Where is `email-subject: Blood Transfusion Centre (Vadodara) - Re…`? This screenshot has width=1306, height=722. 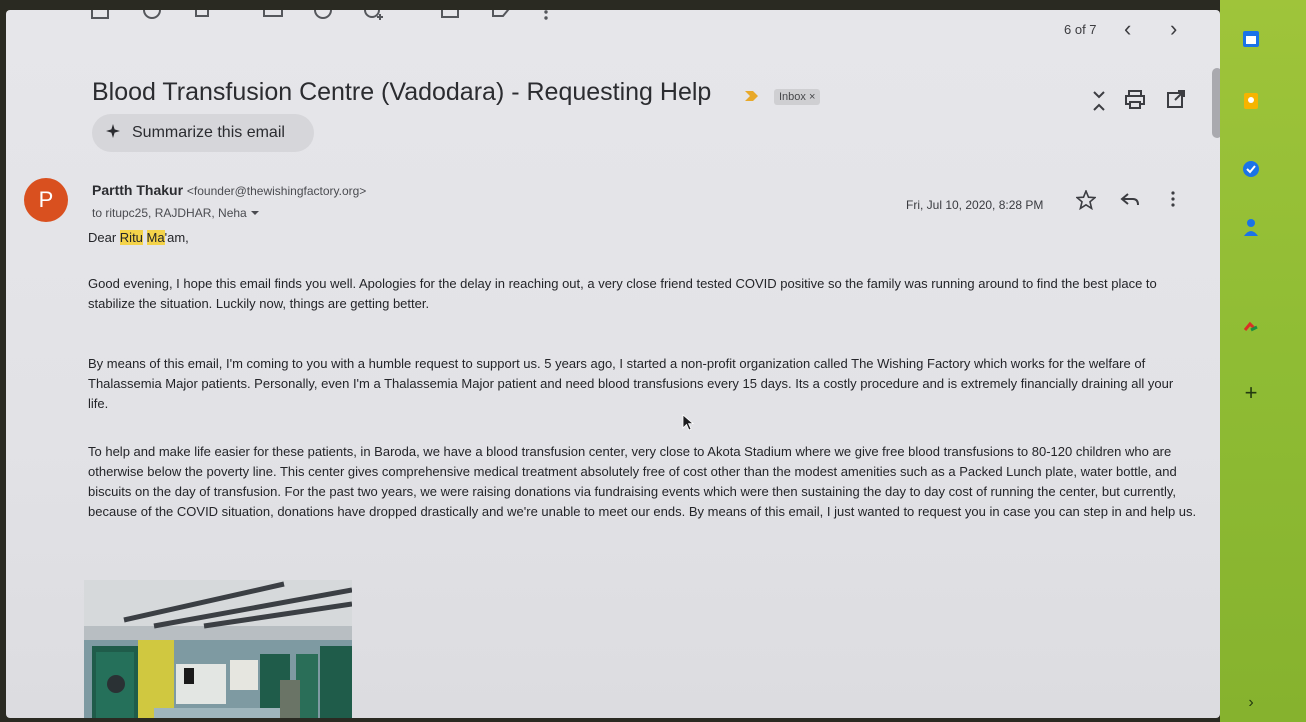 email-subject: Blood Transfusion Centre (Vadodara) - Re… is located at coordinates (402, 92).